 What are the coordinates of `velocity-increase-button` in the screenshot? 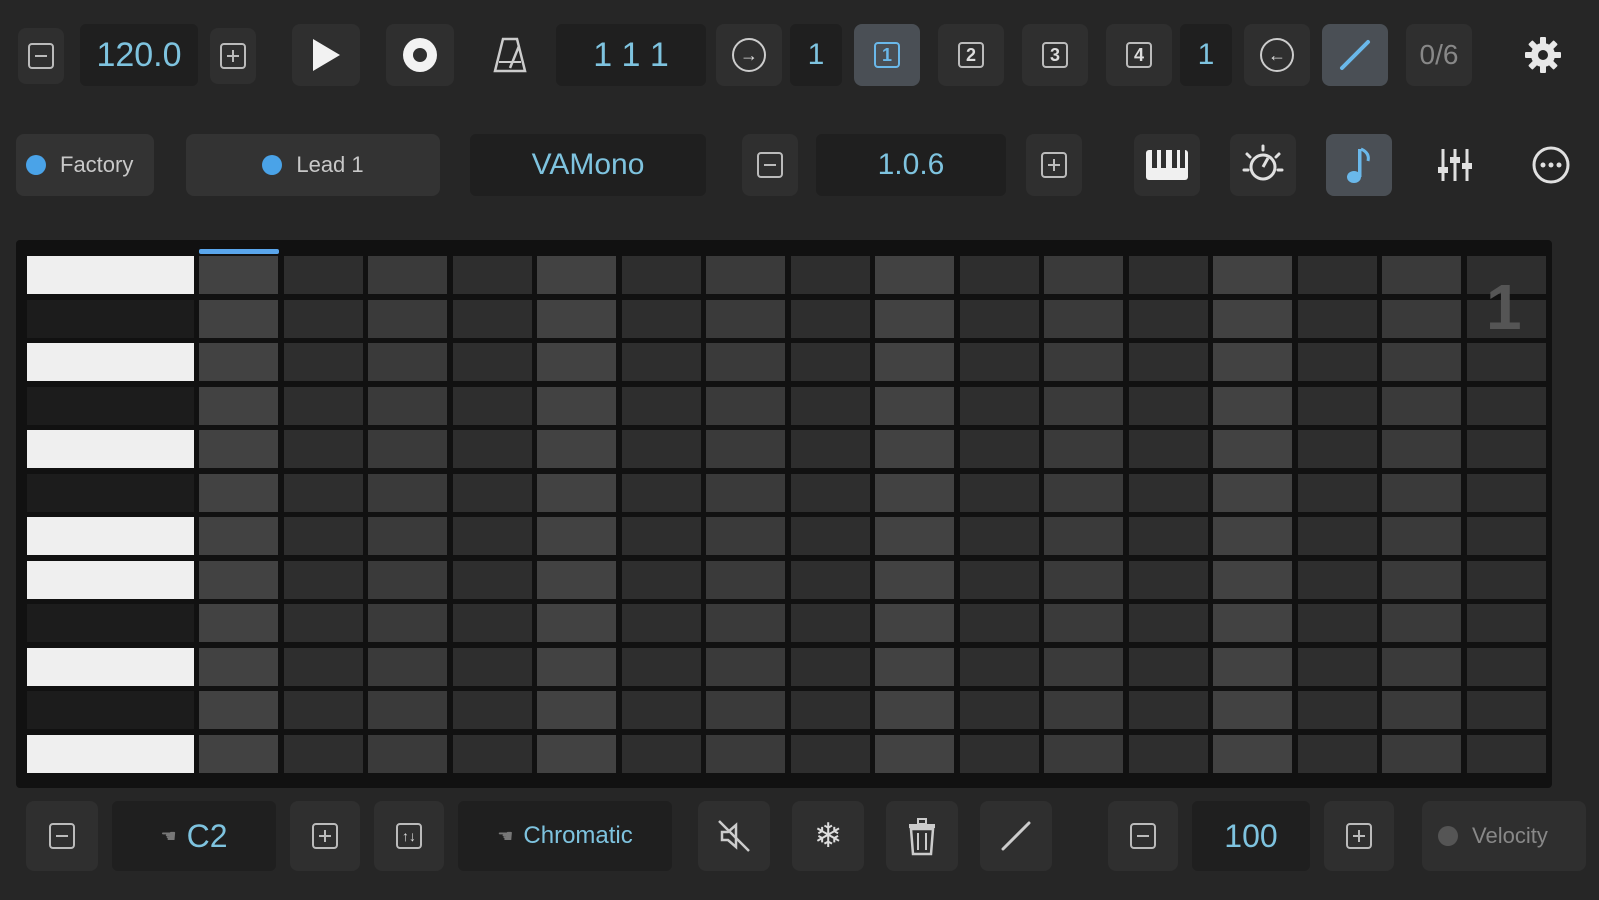 It's located at (1359, 836).